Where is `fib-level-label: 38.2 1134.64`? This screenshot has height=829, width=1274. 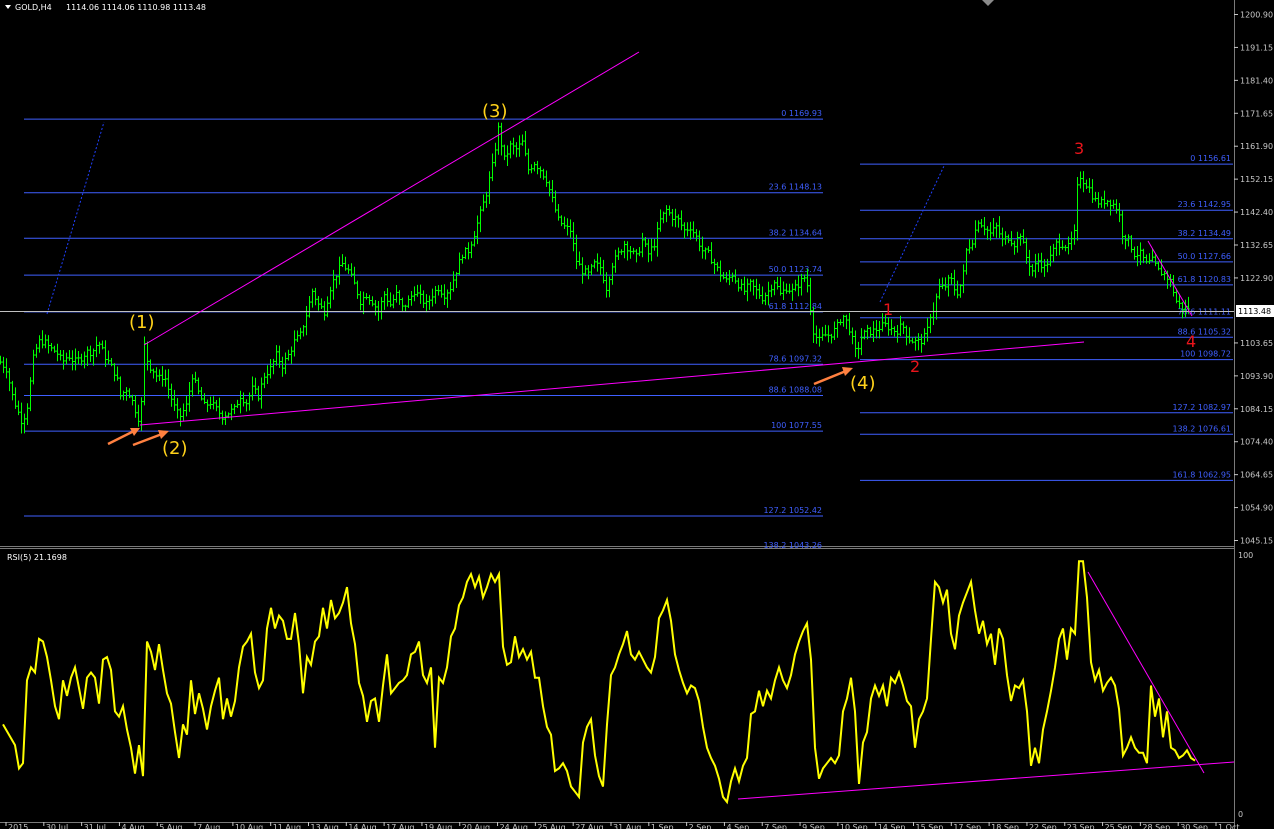
fib-level-label: 38.2 1134.64 is located at coordinates (795, 232).